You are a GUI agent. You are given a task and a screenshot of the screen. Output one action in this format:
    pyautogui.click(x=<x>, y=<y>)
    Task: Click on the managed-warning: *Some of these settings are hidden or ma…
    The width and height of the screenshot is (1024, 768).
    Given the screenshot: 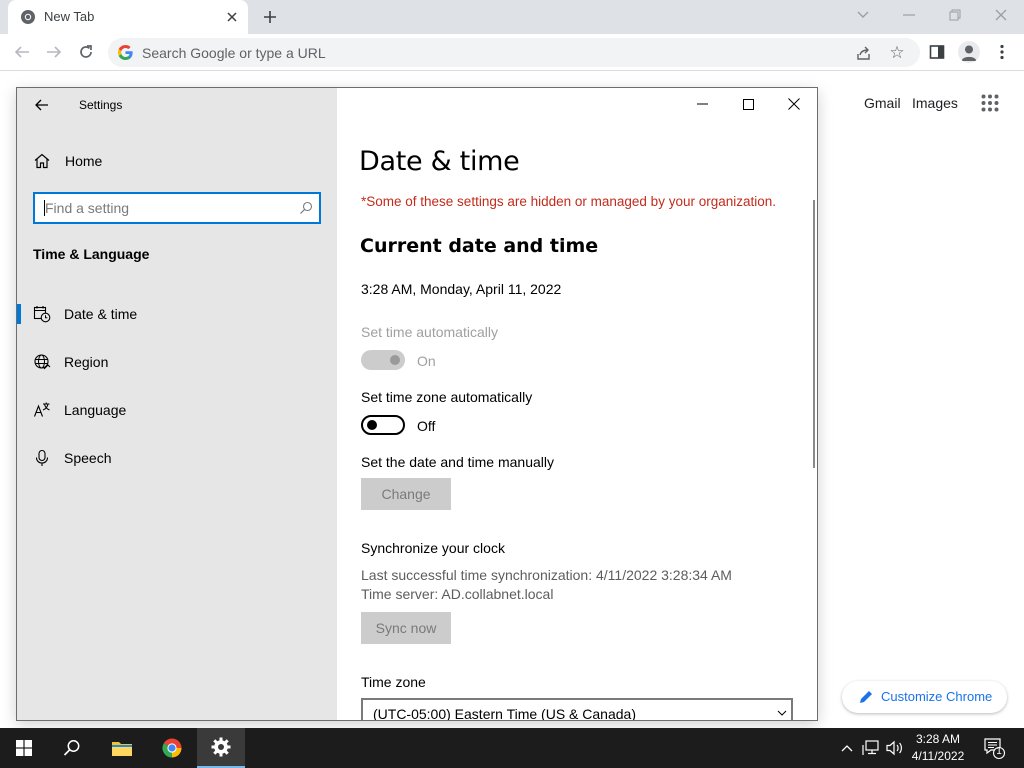 What is the action you would take?
    pyautogui.click(x=569, y=201)
    